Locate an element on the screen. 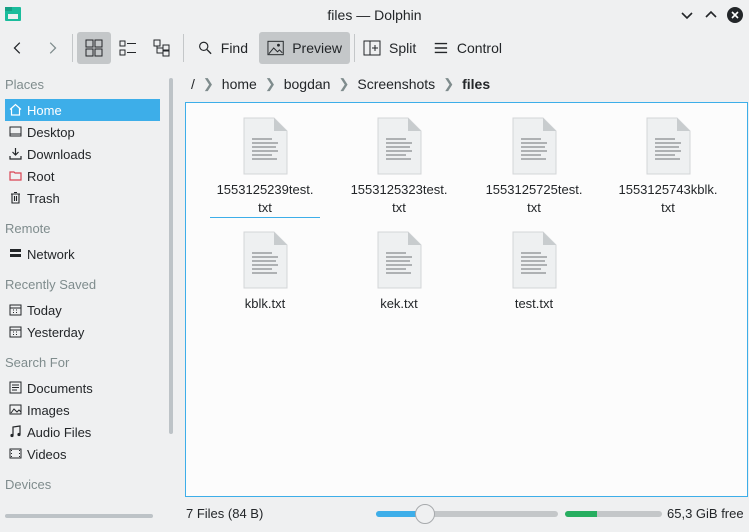 Image resolution: width=749 pixels, height=532 pixels. file-item: kblk.txt is located at coordinates (265, 272).